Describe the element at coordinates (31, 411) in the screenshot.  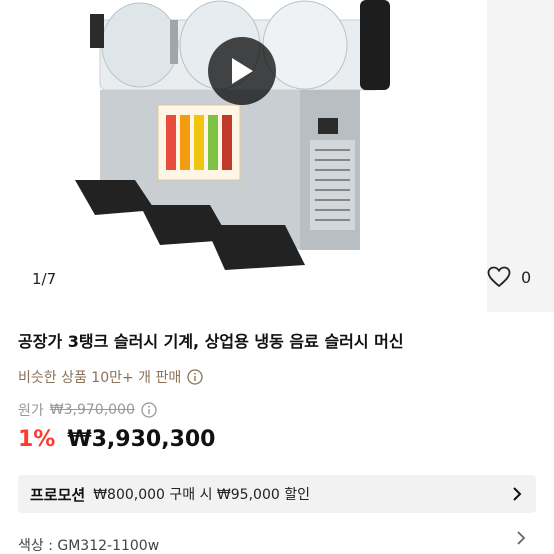
I see `original-price-label: 원가` at that location.